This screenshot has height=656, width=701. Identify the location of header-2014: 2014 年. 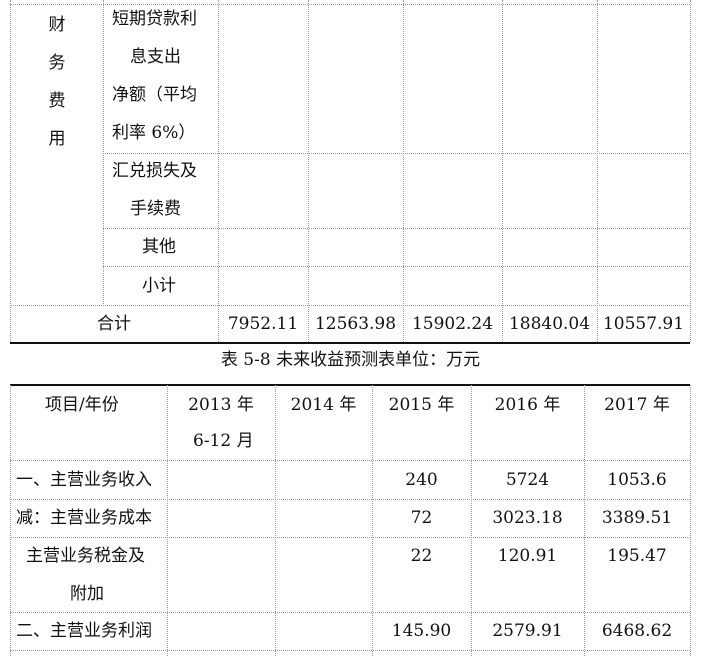
(323, 405).